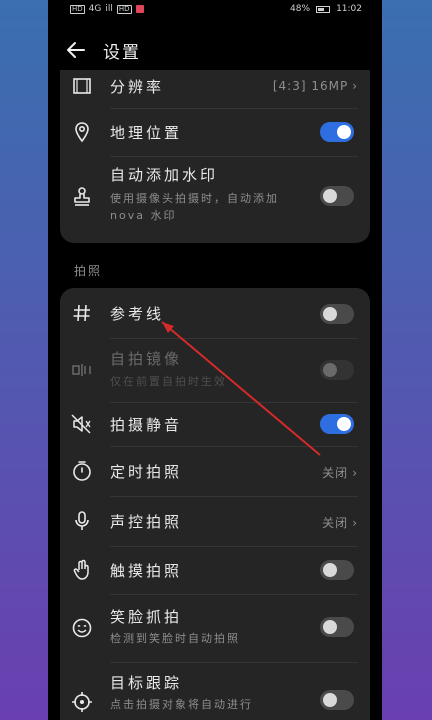 The height and width of the screenshot is (720, 432). I want to click on resolution-label: 分辨率, so click(137, 87).